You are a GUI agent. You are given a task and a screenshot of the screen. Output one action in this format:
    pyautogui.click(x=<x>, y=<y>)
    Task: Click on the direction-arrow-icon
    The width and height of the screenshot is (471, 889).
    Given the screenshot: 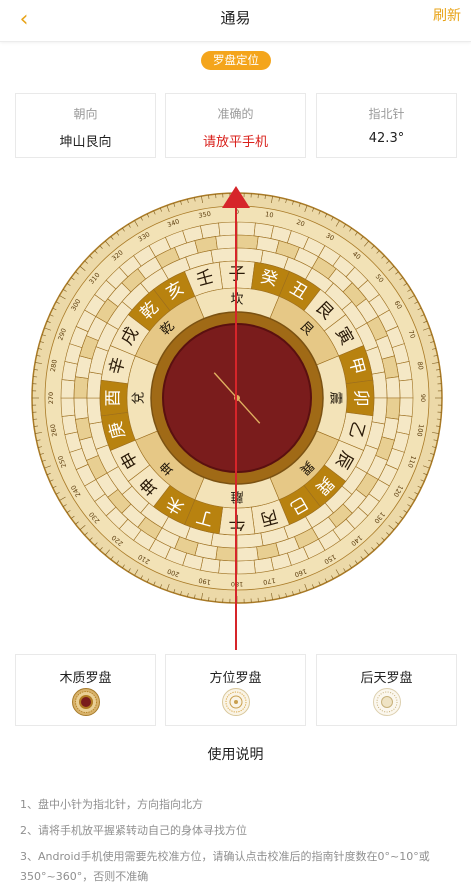 What is the action you would take?
    pyautogui.click(x=236, y=197)
    